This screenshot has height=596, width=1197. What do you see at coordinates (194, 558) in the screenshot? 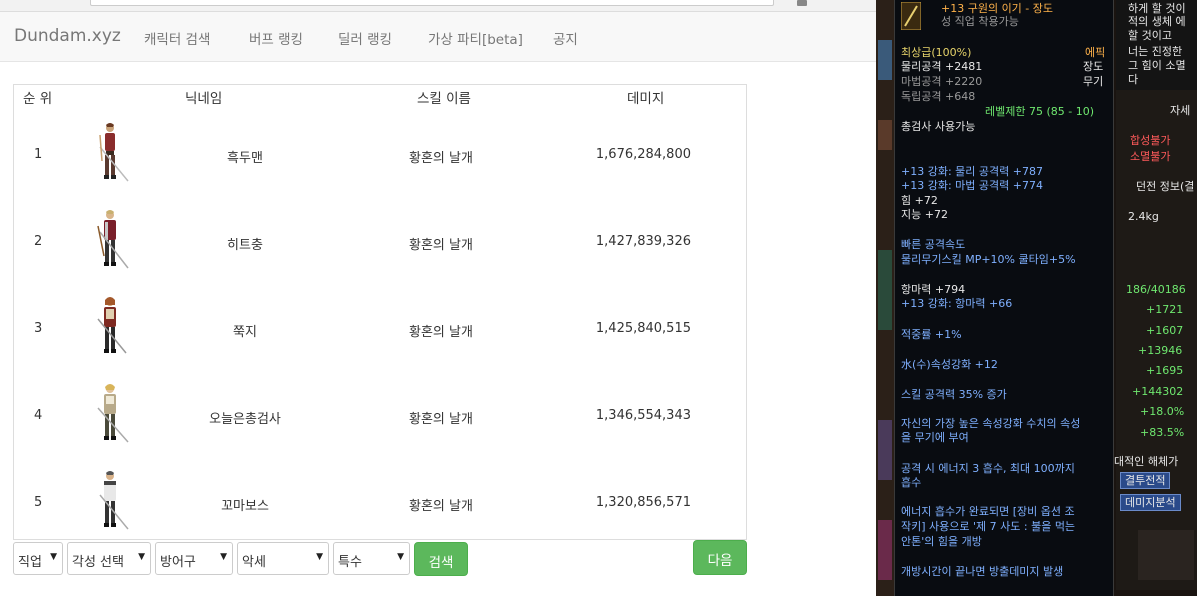
I see `armor-select: 방어구 ▼` at bounding box center [194, 558].